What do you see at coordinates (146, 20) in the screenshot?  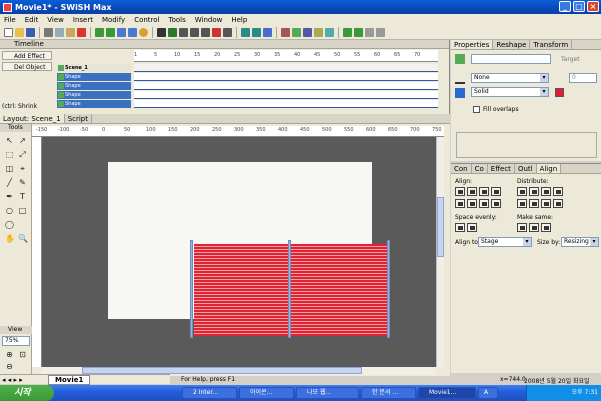 I see `menu-control: Control` at bounding box center [146, 20].